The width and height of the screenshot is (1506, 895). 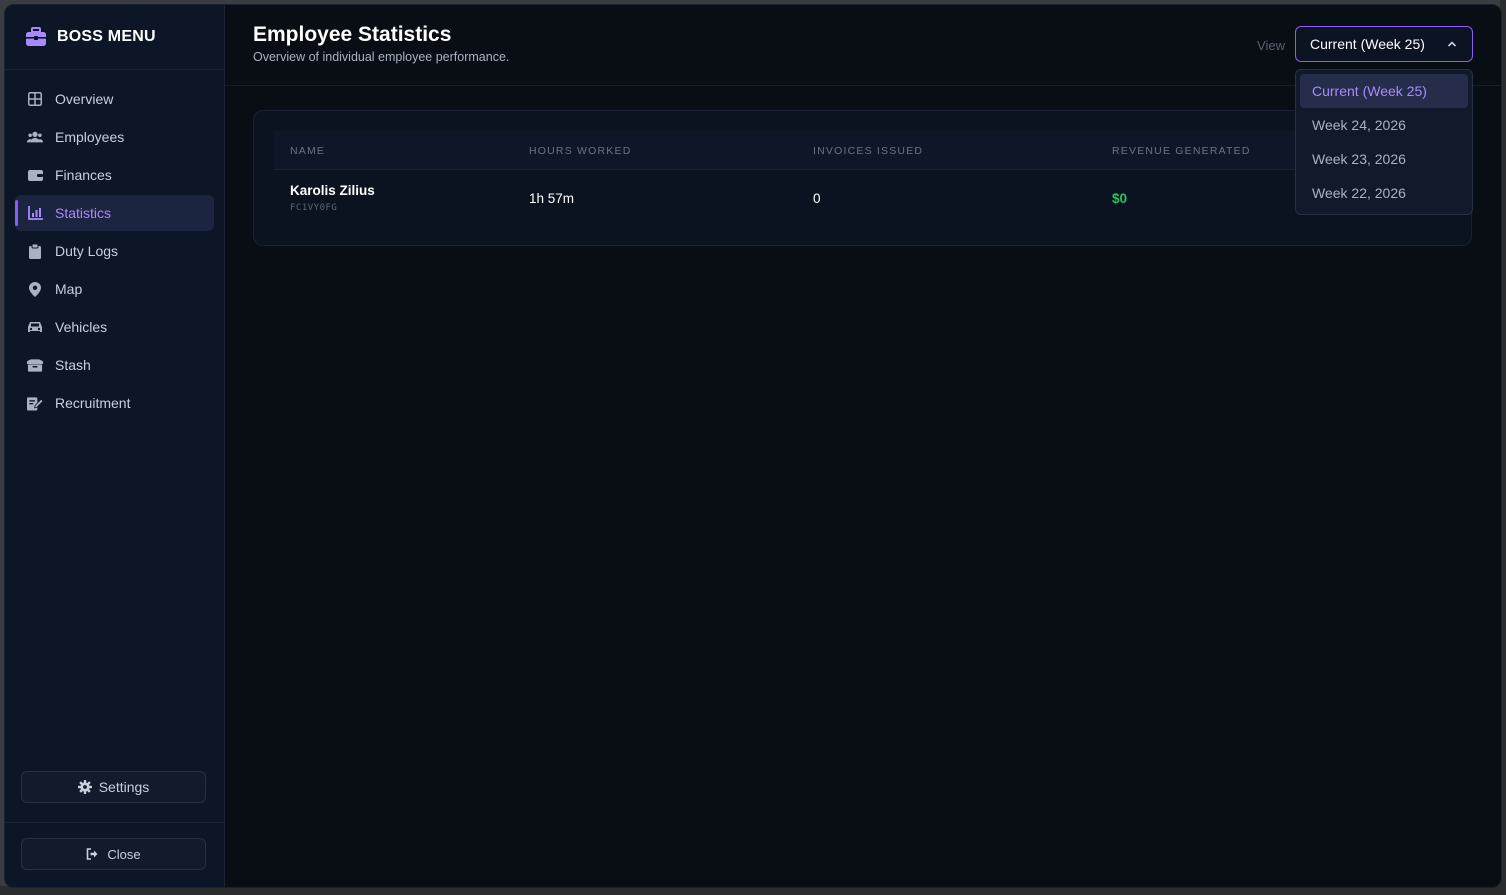 I want to click on week-option: Week 23, 2026, so click(x=1384, y=159).